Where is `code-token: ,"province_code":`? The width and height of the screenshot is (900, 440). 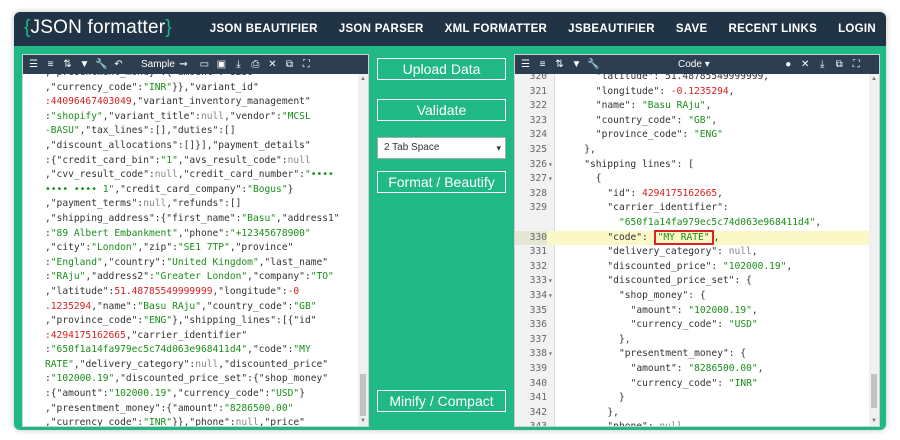
code-token: ,"province_code": is located at coordinates (94, 321).